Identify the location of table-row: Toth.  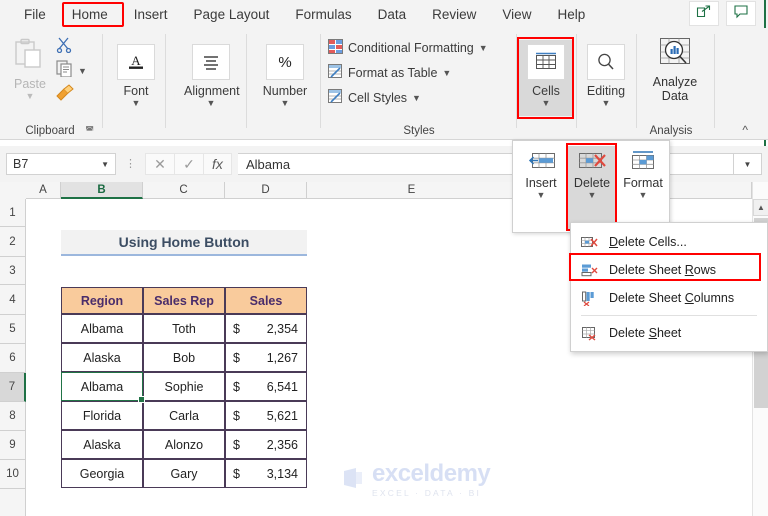
(184, 328).